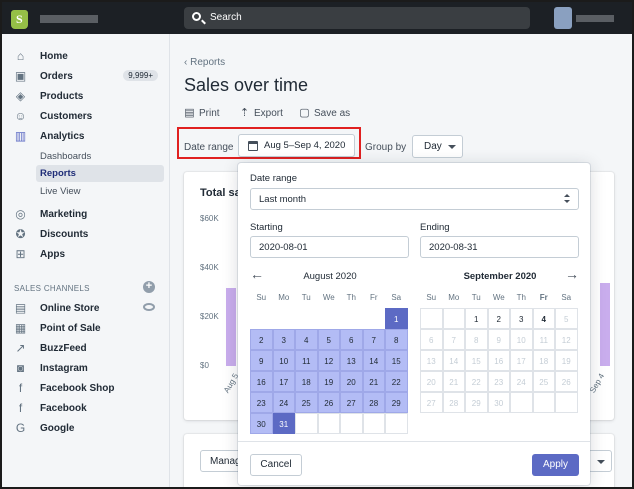 The image size is (634, 489). I want to click on day-cell: 9, so click(261, 360).